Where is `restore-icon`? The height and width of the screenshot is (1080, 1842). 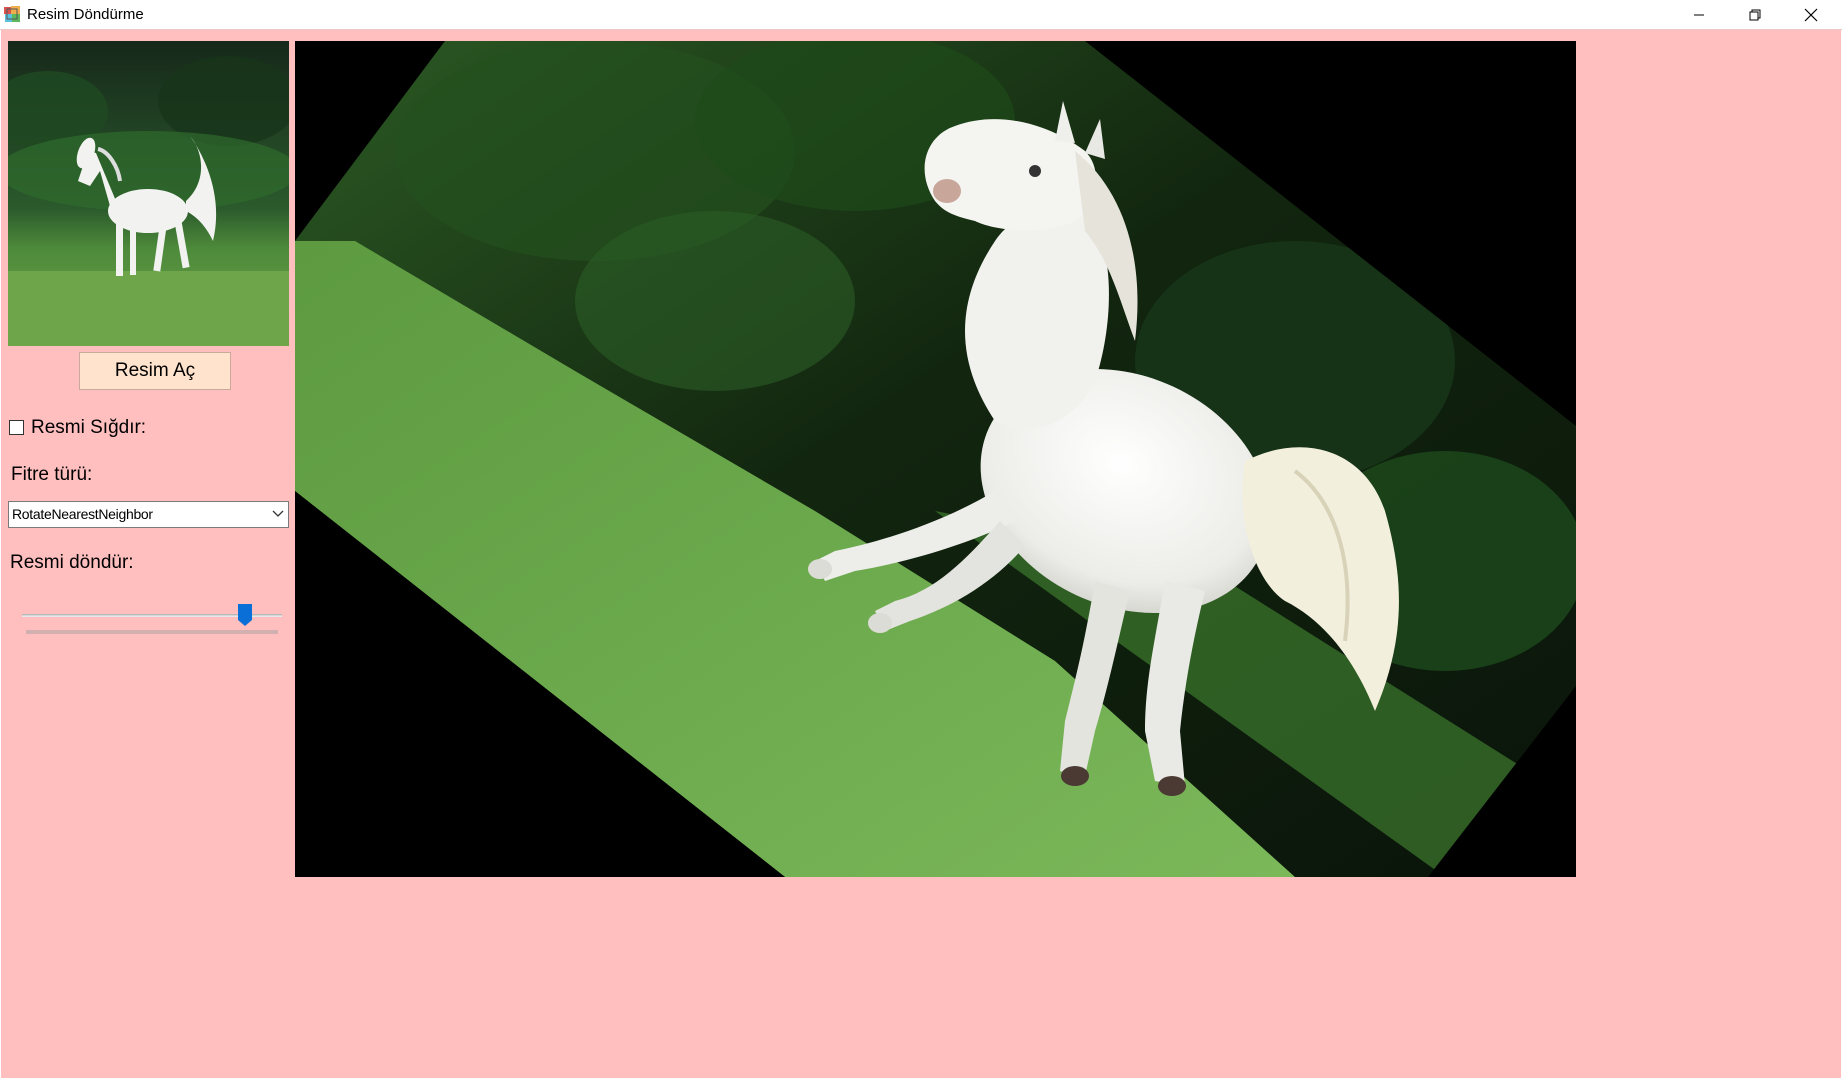 restore-icon is located at coordinates (1755, 14).